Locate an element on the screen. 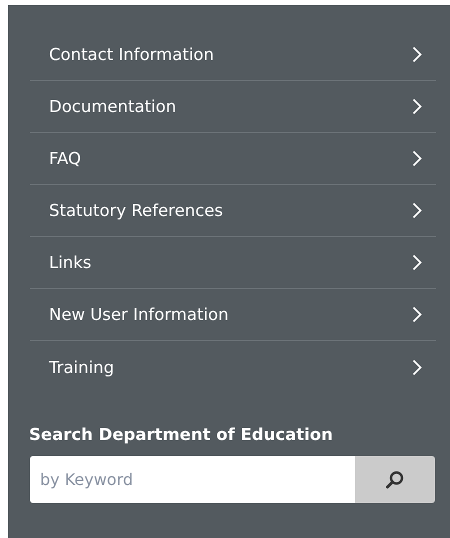  menu-link: New User Information is located at coordinates (233, 315).